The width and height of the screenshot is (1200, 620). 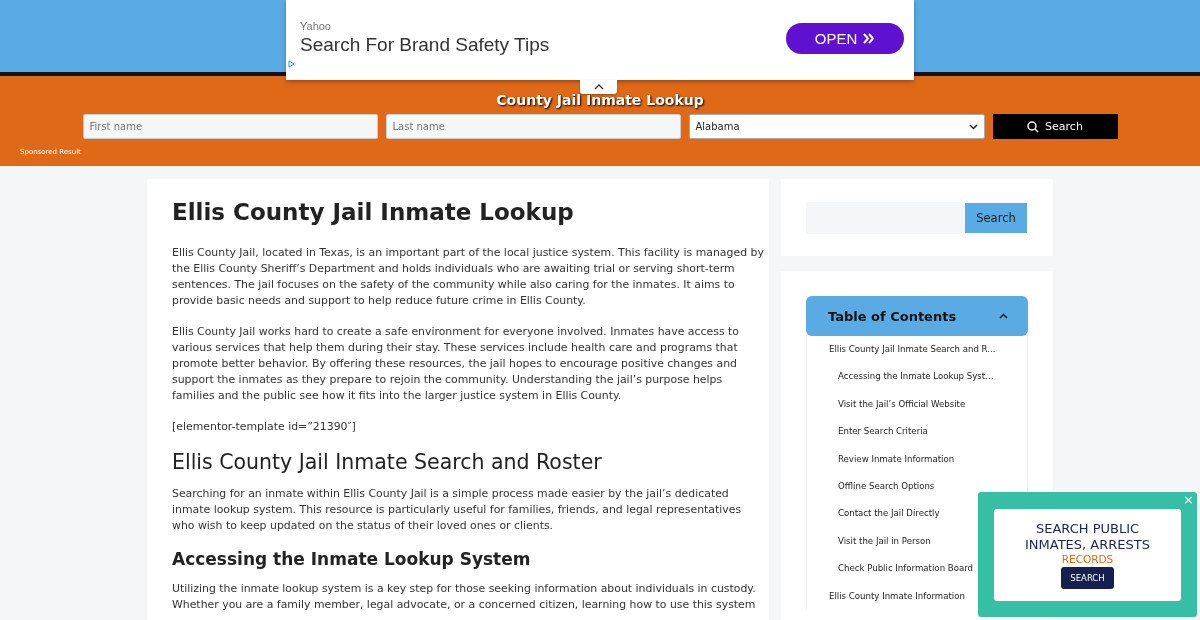 What do you see at coordinates (917, 459) in the screenshot?
I see `toc-link: Review Inmate Information` at bounding box center [917, 459].